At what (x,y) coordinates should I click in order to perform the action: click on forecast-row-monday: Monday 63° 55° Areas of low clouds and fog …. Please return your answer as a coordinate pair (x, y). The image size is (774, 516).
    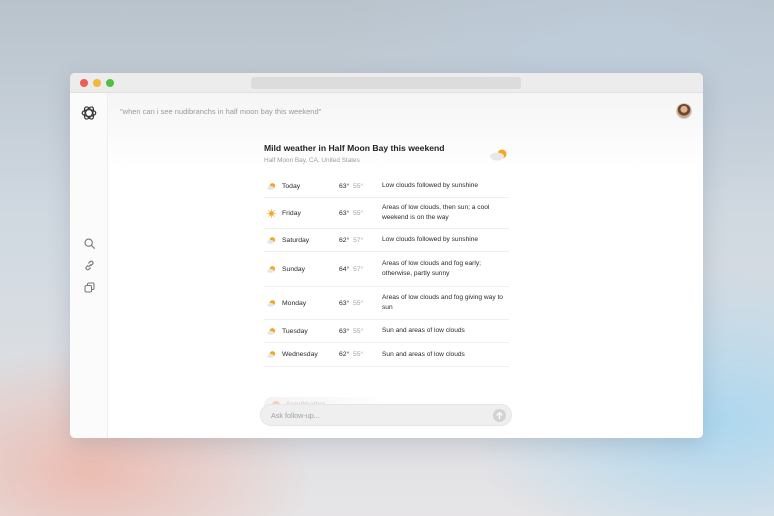
    Looking at the image, I should click on (386, 303).